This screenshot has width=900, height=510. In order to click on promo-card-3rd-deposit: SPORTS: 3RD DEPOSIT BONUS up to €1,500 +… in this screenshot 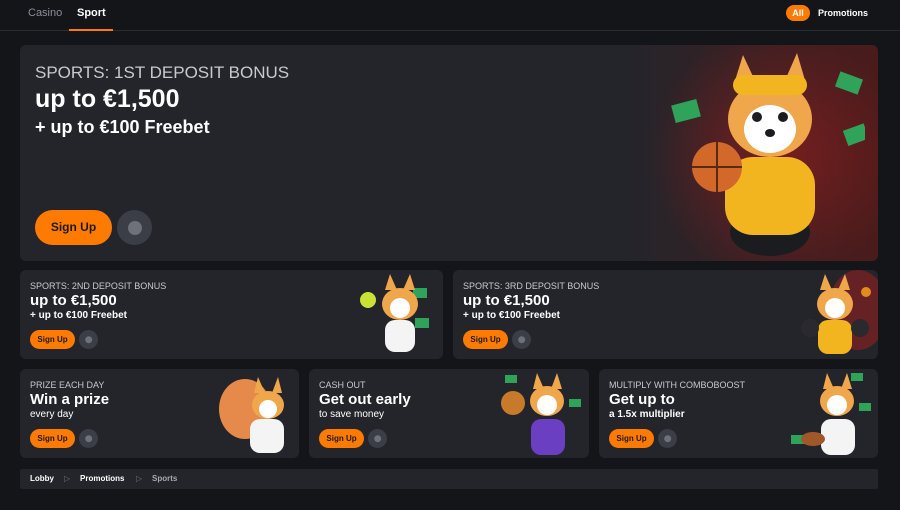, I will do `click(665, 314)`.